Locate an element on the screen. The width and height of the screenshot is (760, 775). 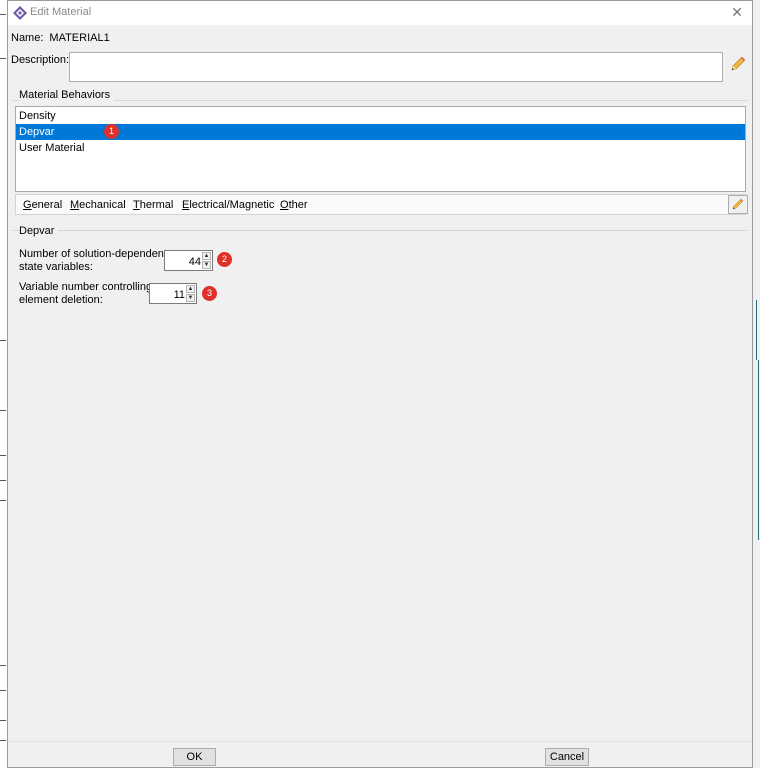
behaviors-group-title: Material Behaviors is located at coordinates (67, 95).